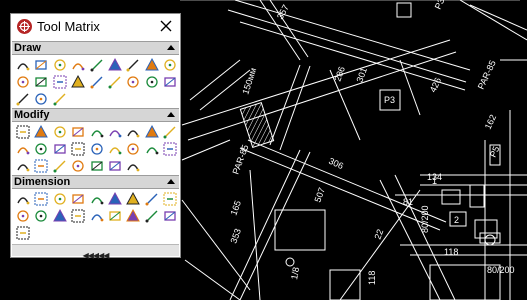  Describe the element at coordinates (319, 195) in the screenshot. I see `dim-label: 507` at that location.